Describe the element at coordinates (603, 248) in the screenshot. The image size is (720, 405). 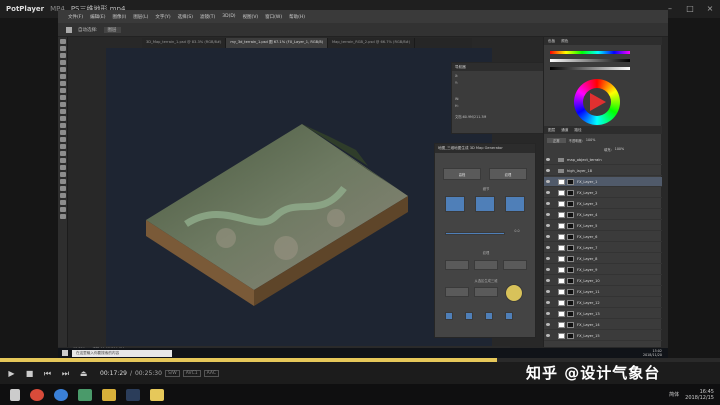
I see `layer-row: FX_Layer_7` at that location.